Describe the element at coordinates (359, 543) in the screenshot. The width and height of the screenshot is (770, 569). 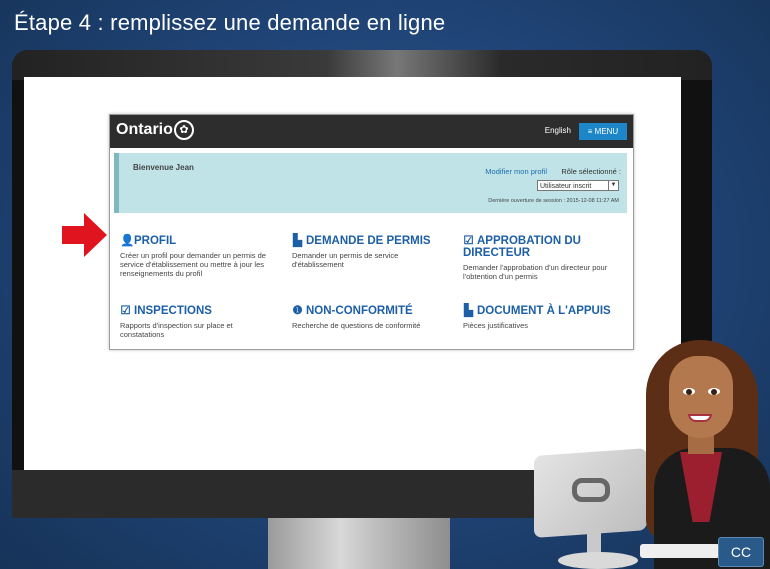
I see `monitor-stand` at that location.